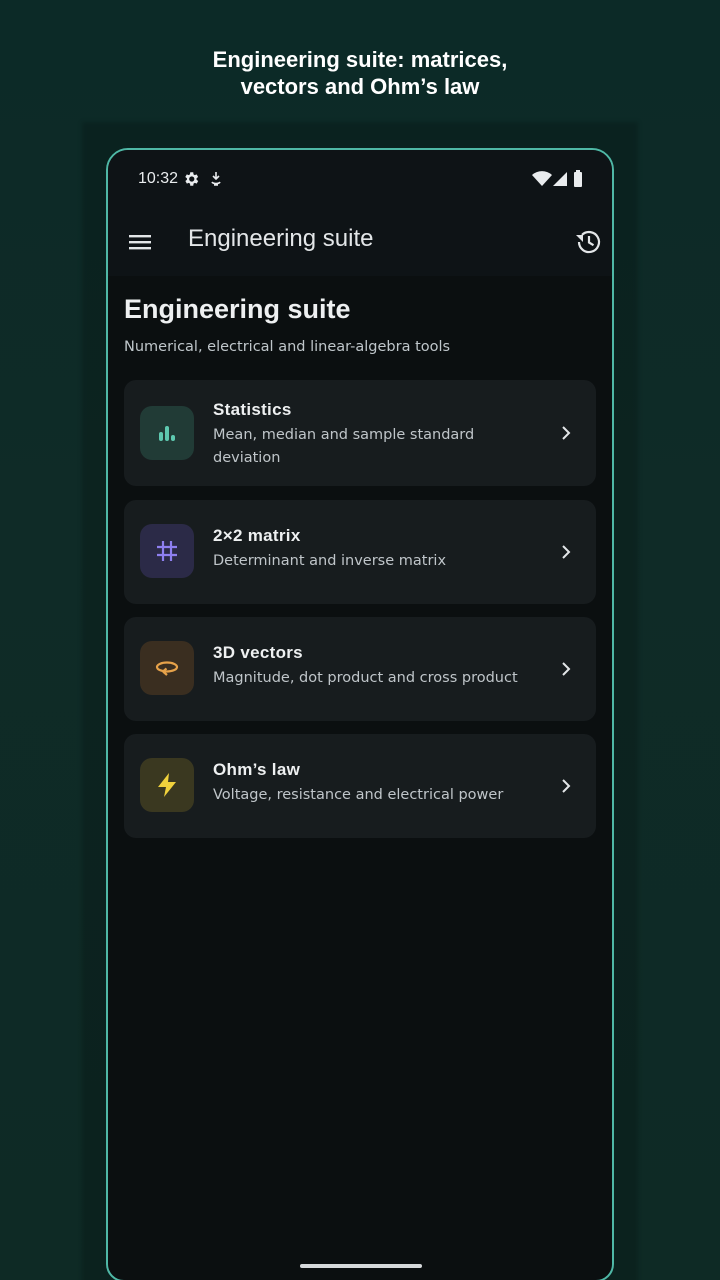 Image resolution: width=720 pixels, height=1280 pixels. Describe the element at coordinates (330, 561) in the screenshot. I see `card-description: Determinant and inverse matrix` at that location.